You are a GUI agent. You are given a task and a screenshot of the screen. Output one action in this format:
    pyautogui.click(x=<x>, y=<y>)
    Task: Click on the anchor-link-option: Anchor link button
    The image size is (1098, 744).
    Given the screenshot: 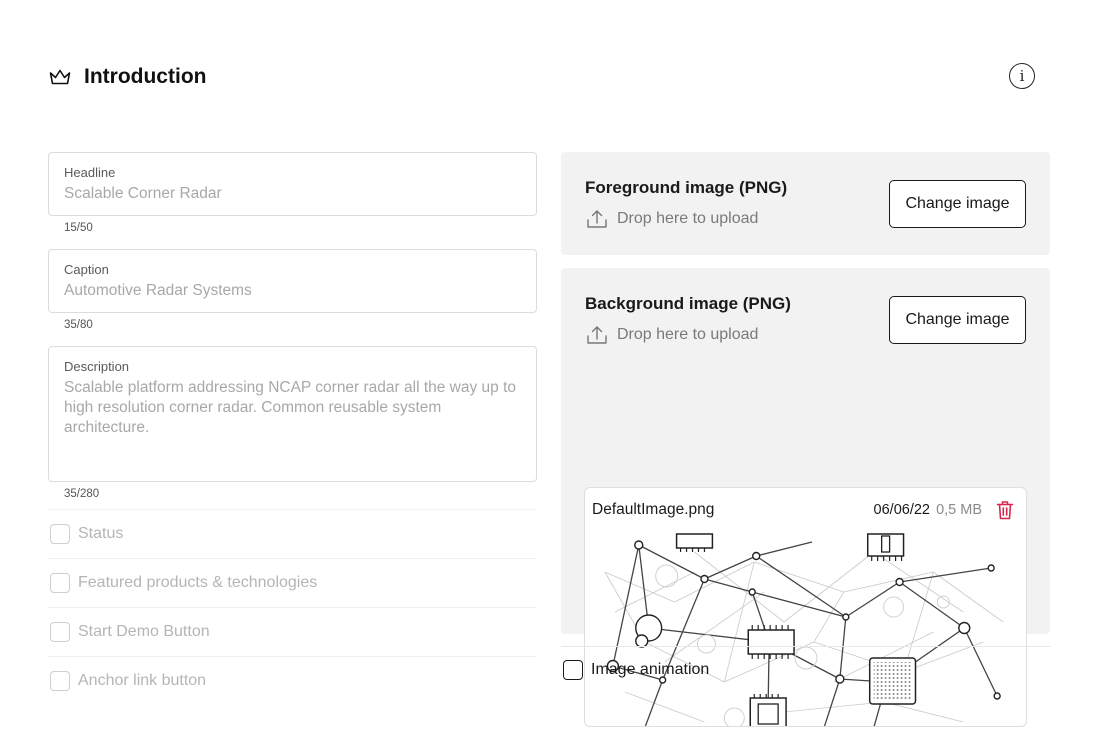 What is the action you would take?
    pyautogui.click(x=292, y=680)
    